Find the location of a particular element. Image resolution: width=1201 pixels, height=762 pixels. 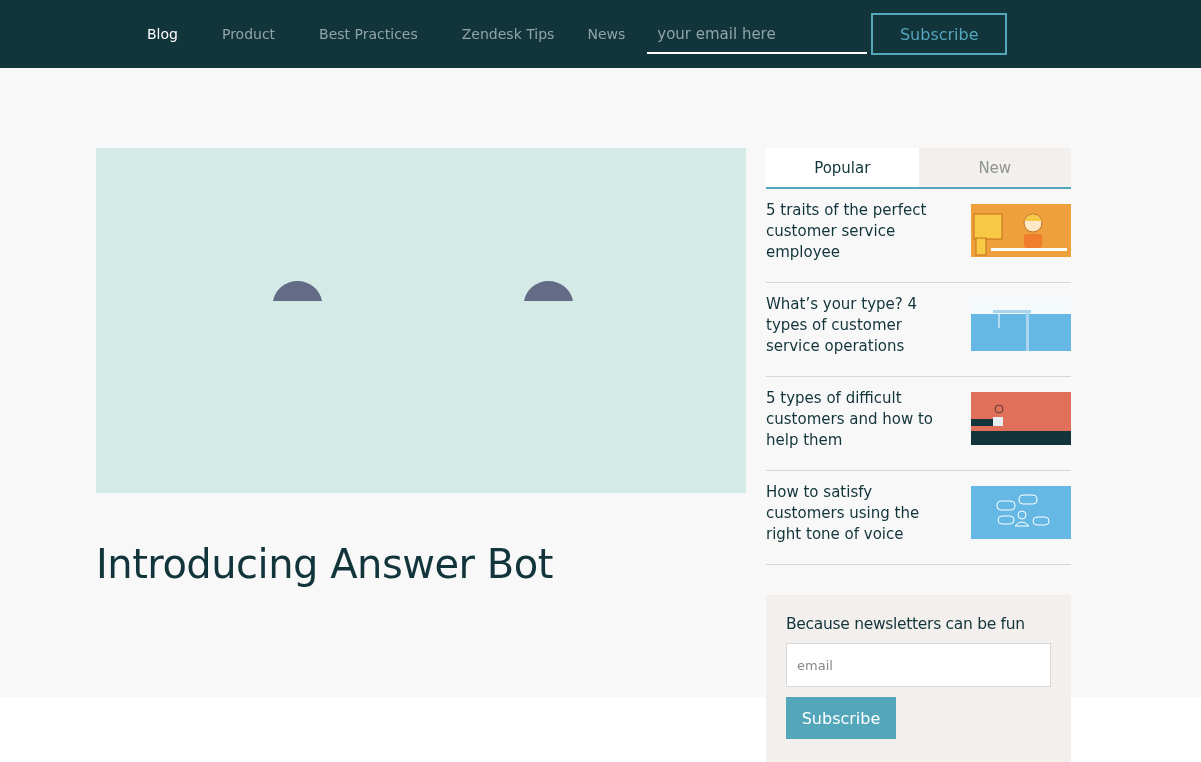

chat-thumbnail is located at coordinates (1021, 512).